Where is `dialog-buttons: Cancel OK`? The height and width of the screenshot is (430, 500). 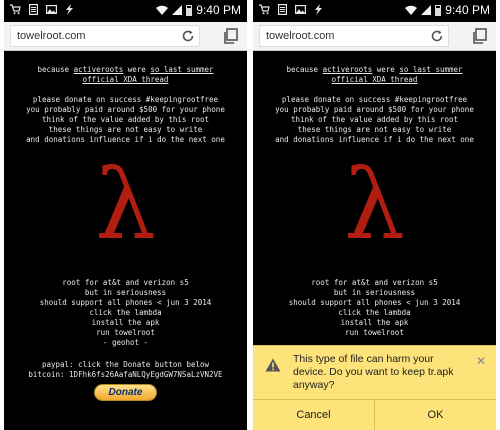 dialog-buttons: Cancel OK is located at coordinates (374, 414).